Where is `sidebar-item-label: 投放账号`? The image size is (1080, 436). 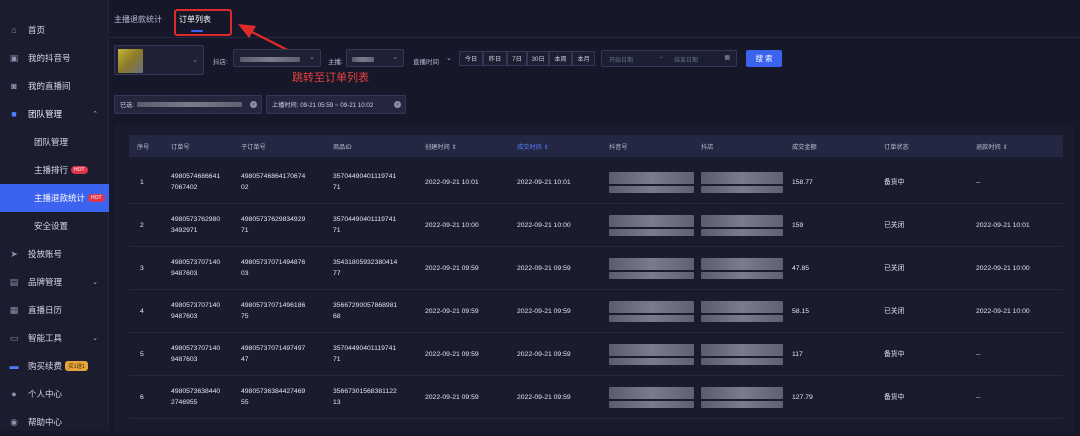
sidebar-item-label: 投放账号 is located at coordinates (45, 254).